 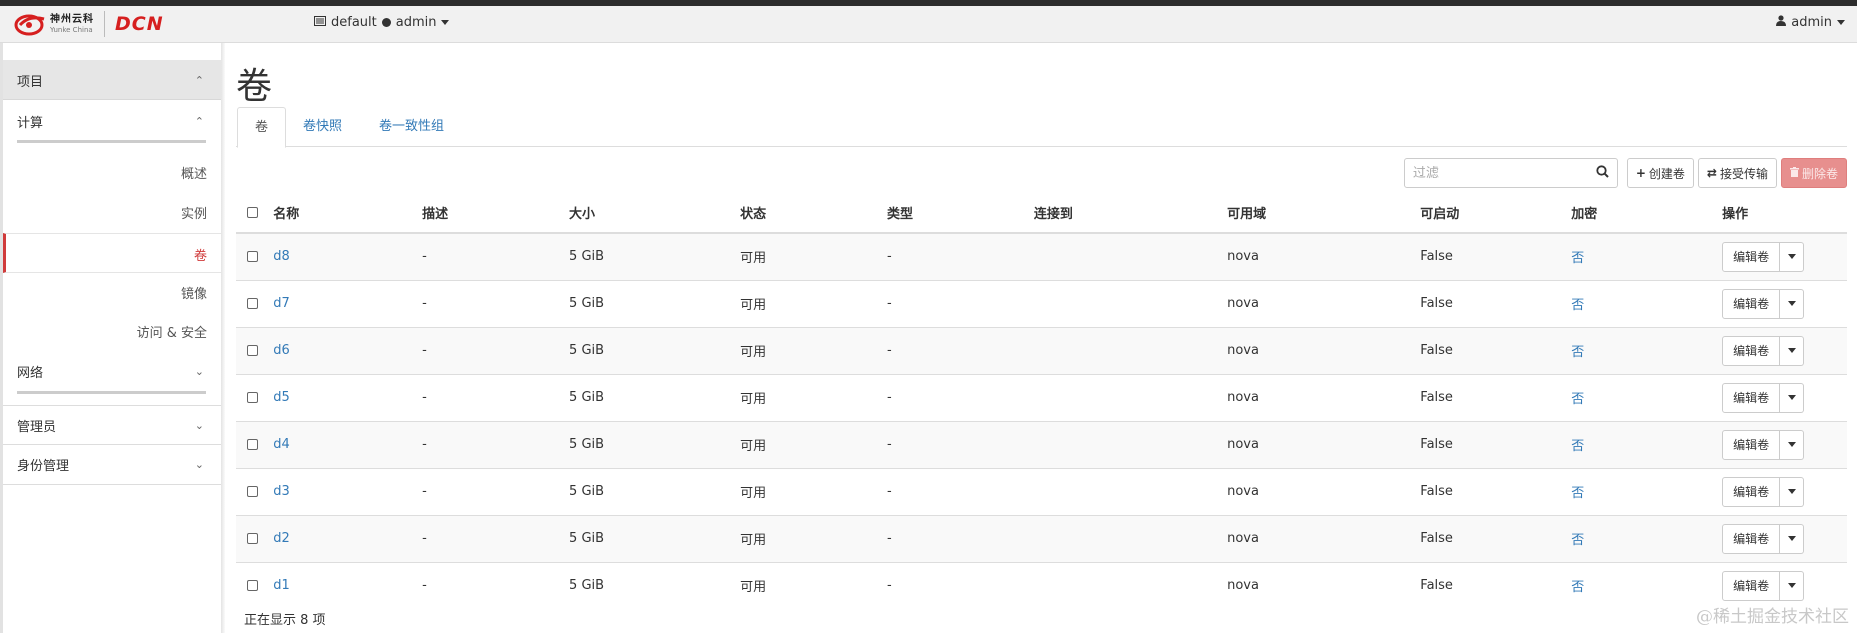 I want to click on column-header: 加密, so click(x=1647, y=213).